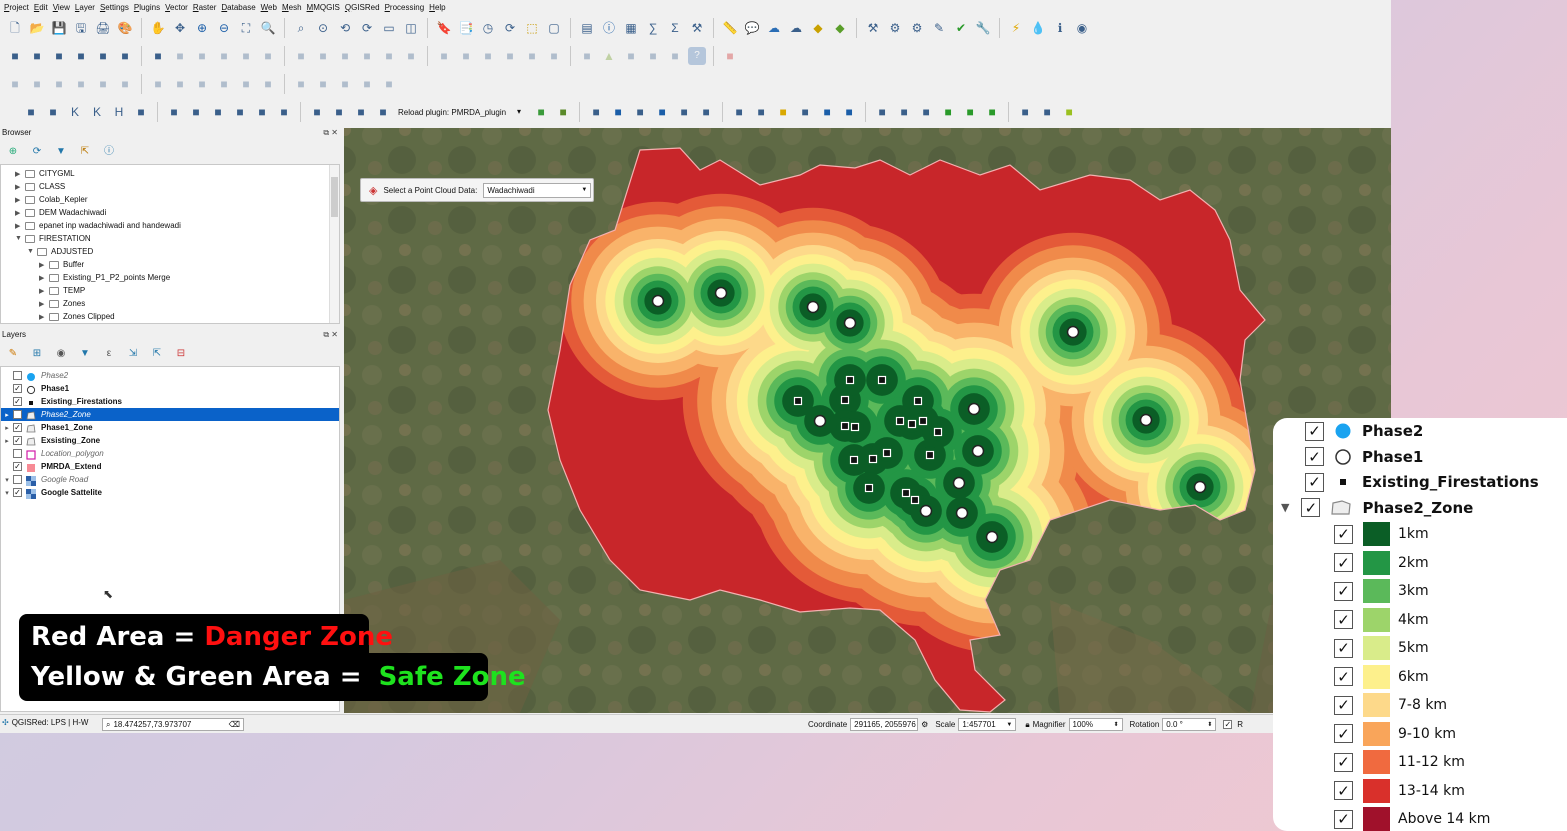 The width and height of the screenshot is (1567, 831). I want to click on field-calculator-icon: ∑, so click(653, 28).